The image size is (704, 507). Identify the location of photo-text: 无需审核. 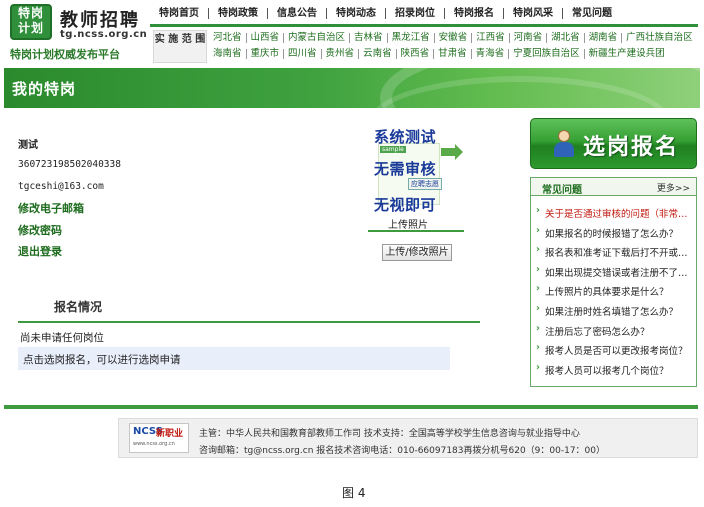
(405, 169).